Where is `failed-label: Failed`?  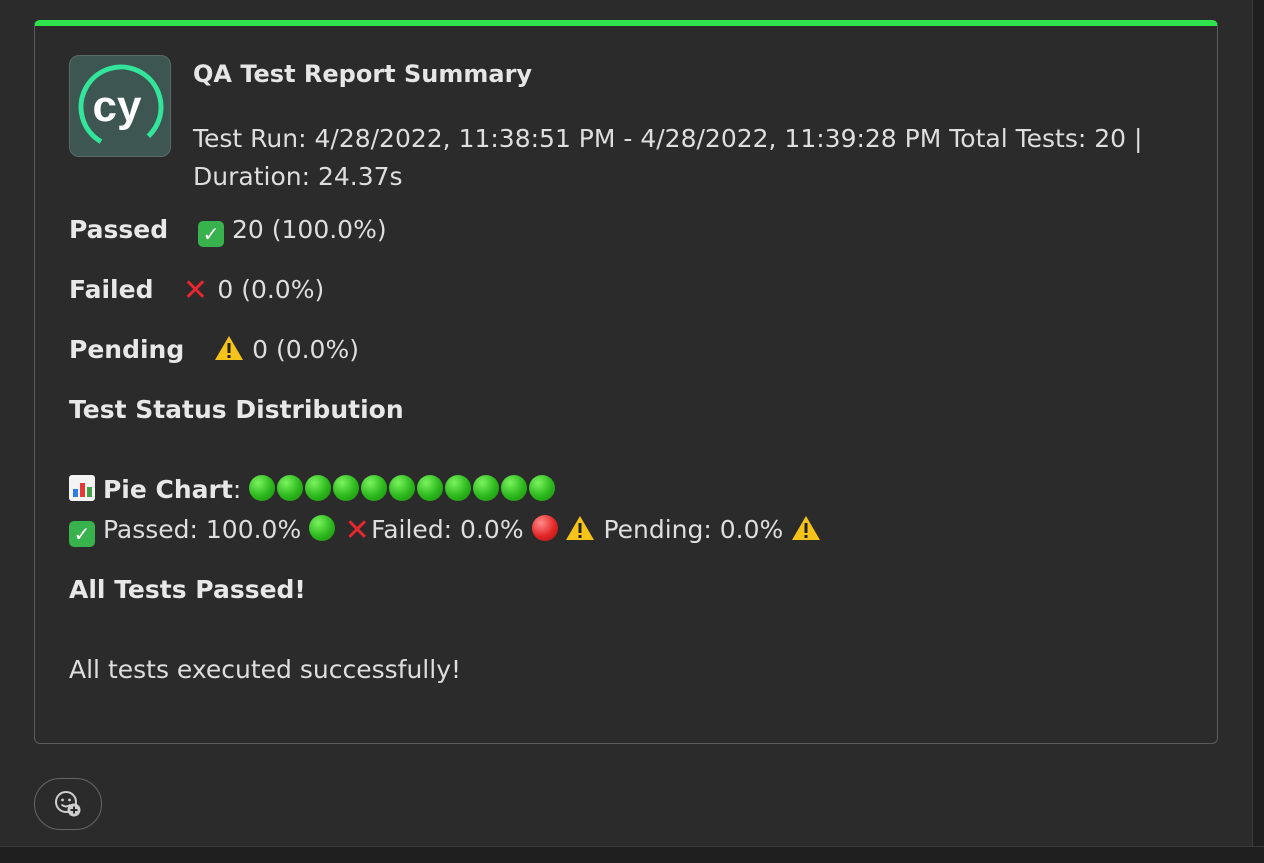 failed-label: Failed is located at coordinates (111, 289).